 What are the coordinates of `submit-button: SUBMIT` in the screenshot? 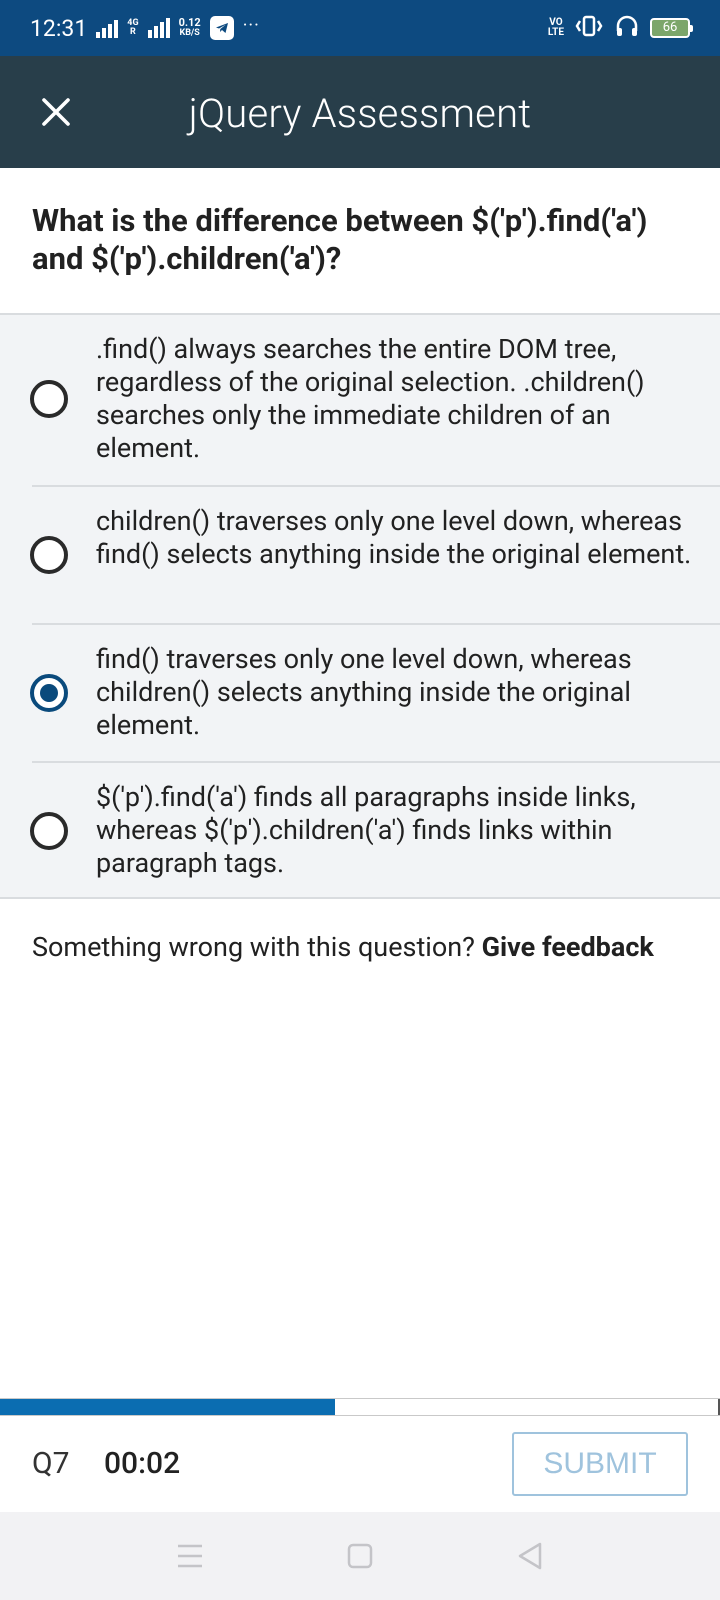 It's located at (600, 1464).